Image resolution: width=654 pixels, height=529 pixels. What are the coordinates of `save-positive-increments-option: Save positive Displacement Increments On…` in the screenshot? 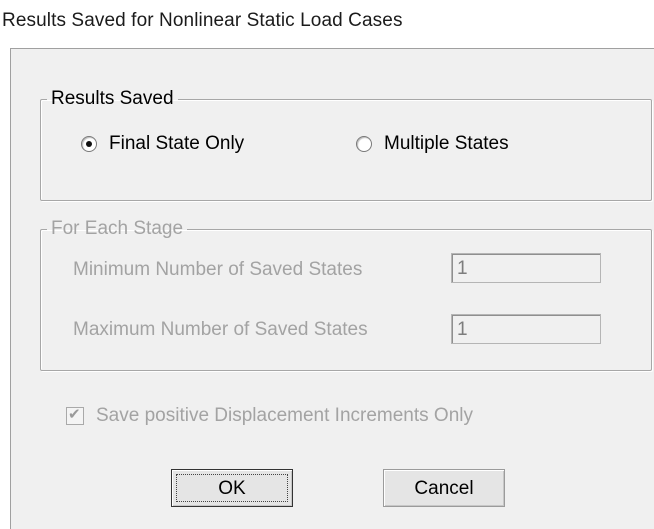 It's located at (269, 416).